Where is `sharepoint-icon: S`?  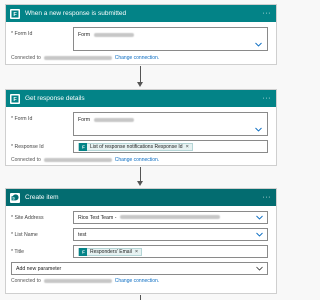 sharepoint-icon: S is located at coordinates (15, 197).